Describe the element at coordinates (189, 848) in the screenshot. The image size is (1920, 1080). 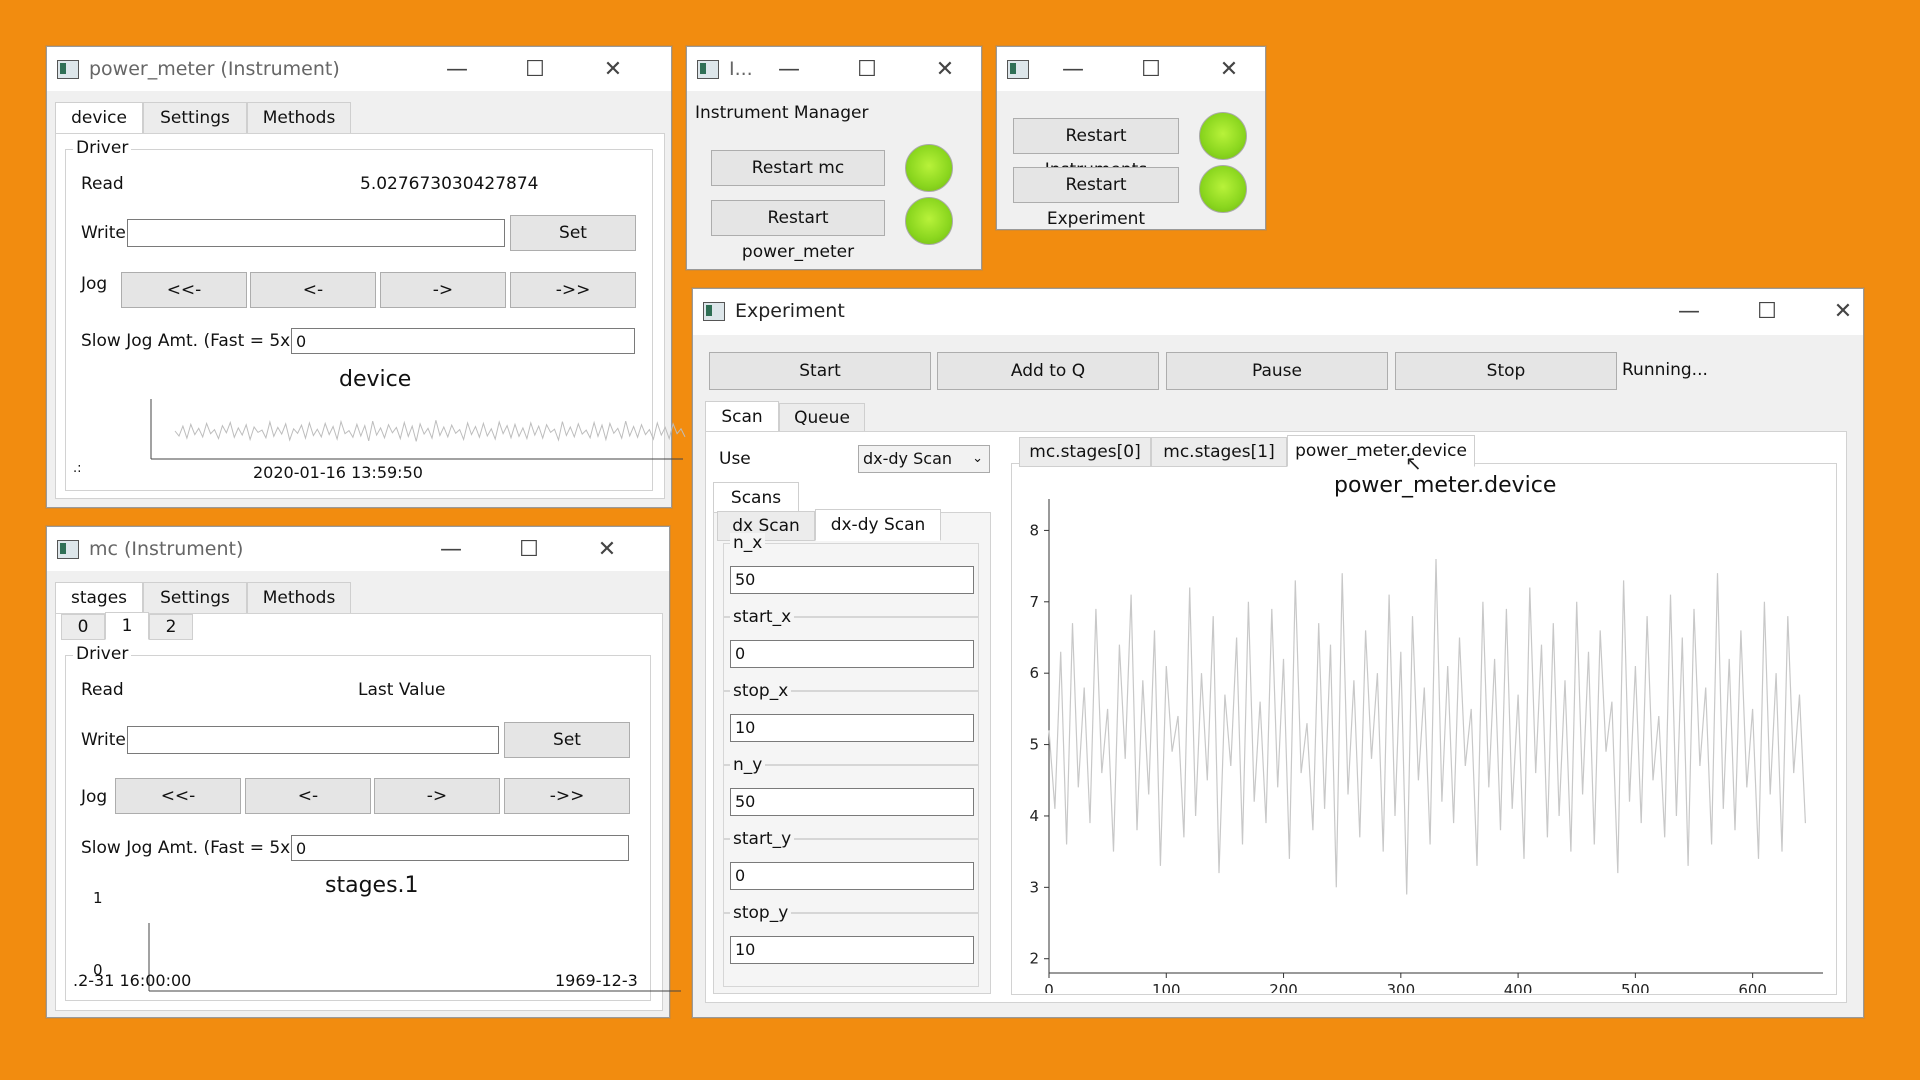
I see `slow-jog-label: Slow Jog Amt. (Fast = 5x)` at that location.